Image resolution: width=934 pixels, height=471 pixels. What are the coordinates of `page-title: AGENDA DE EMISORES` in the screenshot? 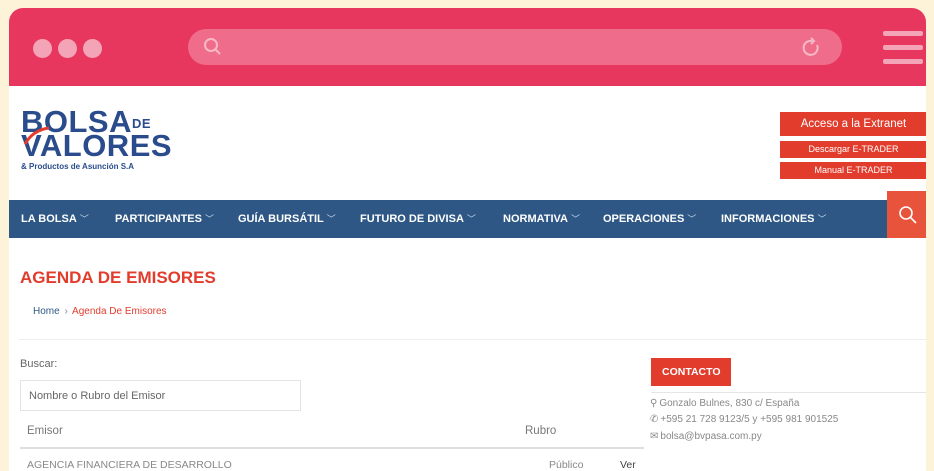 It's located at (118, 277).